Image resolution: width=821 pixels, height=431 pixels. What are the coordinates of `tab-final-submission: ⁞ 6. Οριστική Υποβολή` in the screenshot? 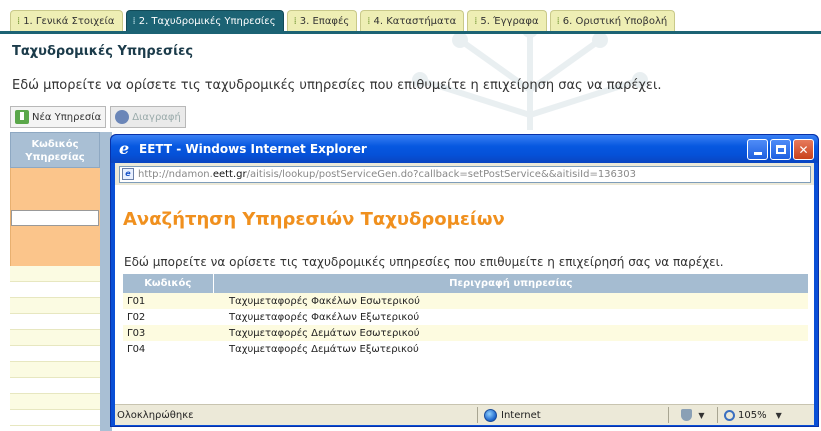 It's located at (612, 21).